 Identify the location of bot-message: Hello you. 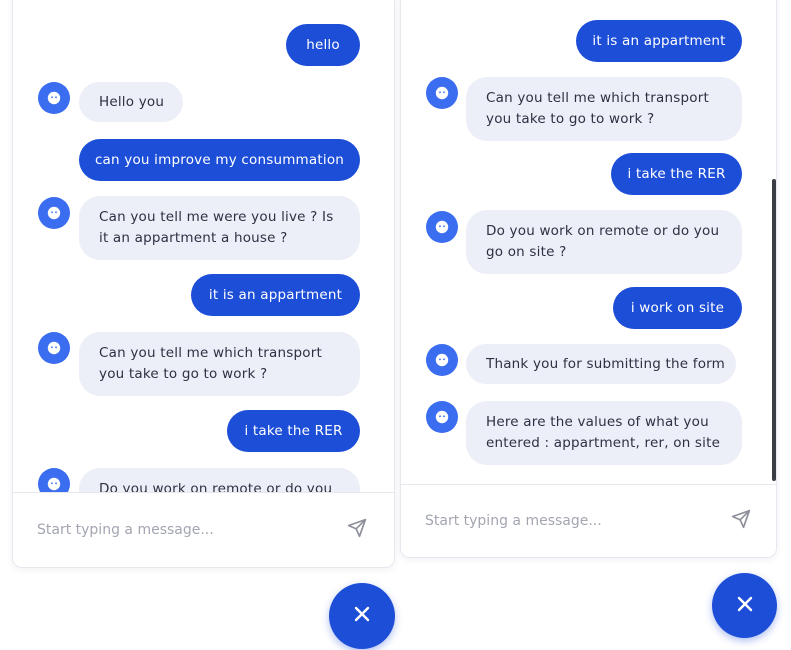
(131, 102).